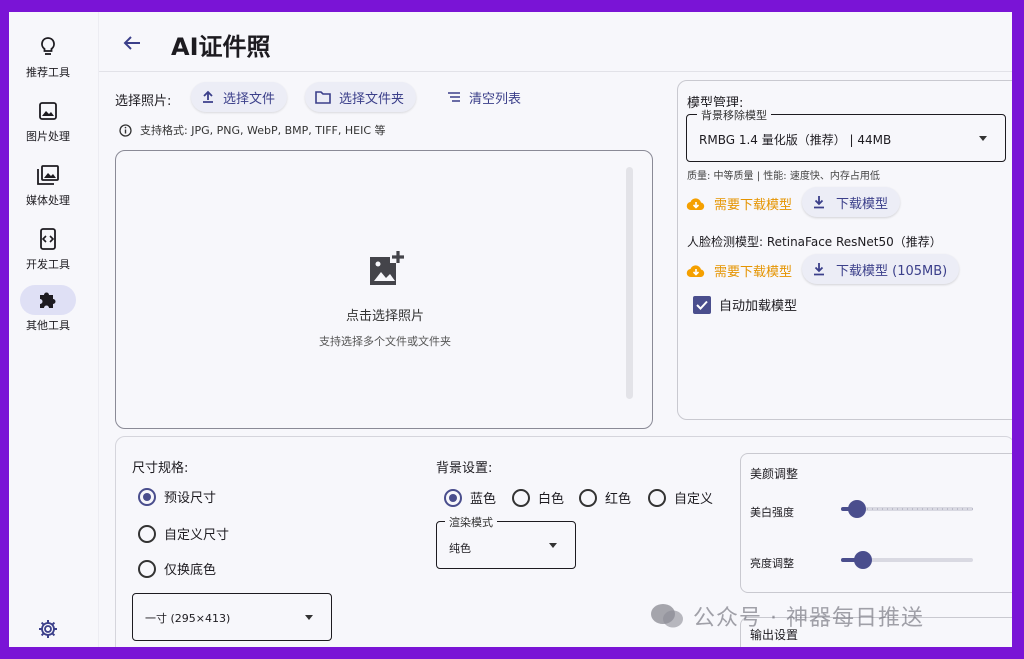  I want to click on select-photo-label: 选择照片:, so click(143, 101).